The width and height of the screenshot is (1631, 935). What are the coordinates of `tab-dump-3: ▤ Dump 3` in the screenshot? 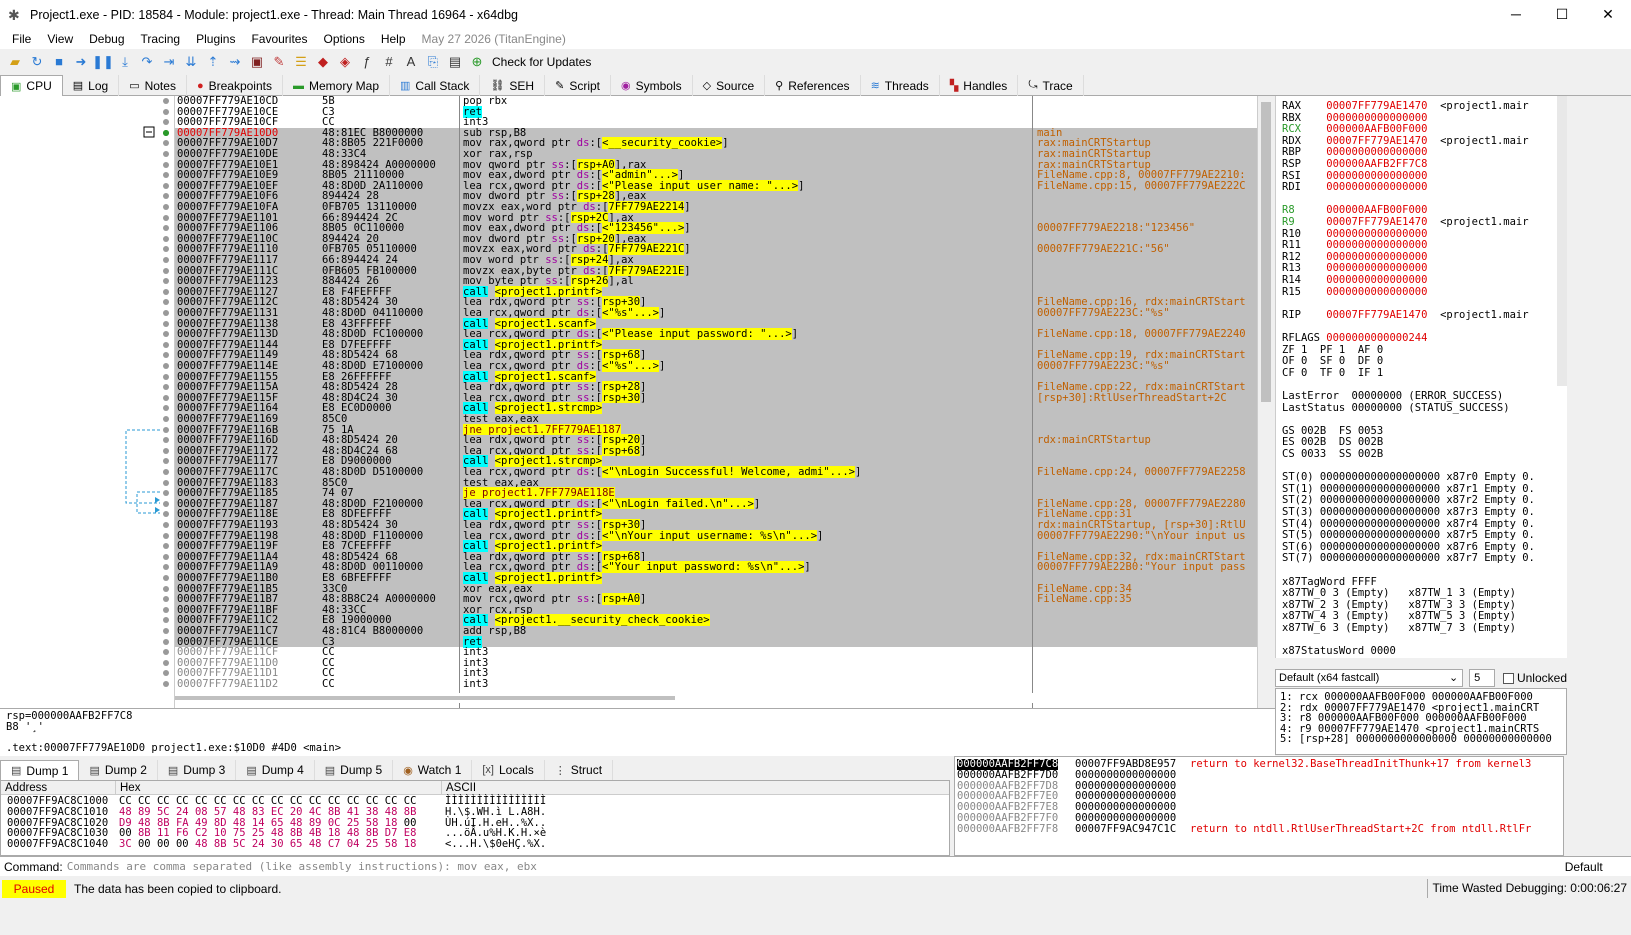 It's located at (197, 770).